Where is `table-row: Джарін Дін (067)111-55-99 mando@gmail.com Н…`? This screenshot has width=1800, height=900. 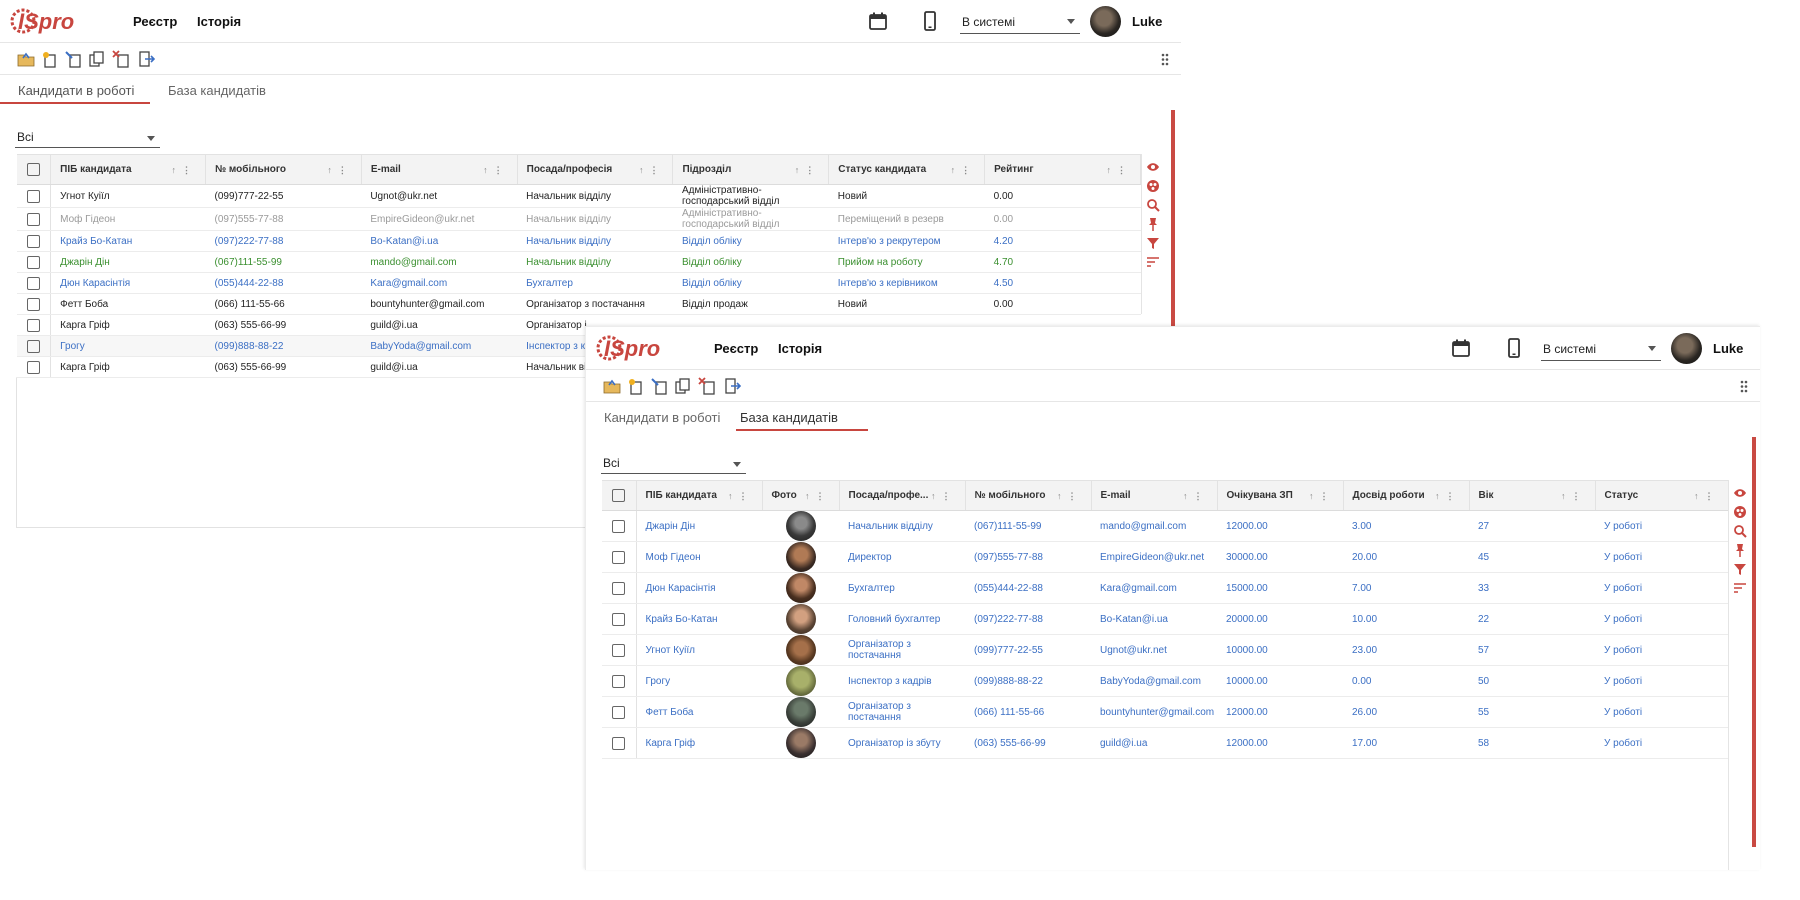
table-row: Джарін Дін (067)111-55-99 mando@gmail.com Н… is located at coordinates (578, 262).